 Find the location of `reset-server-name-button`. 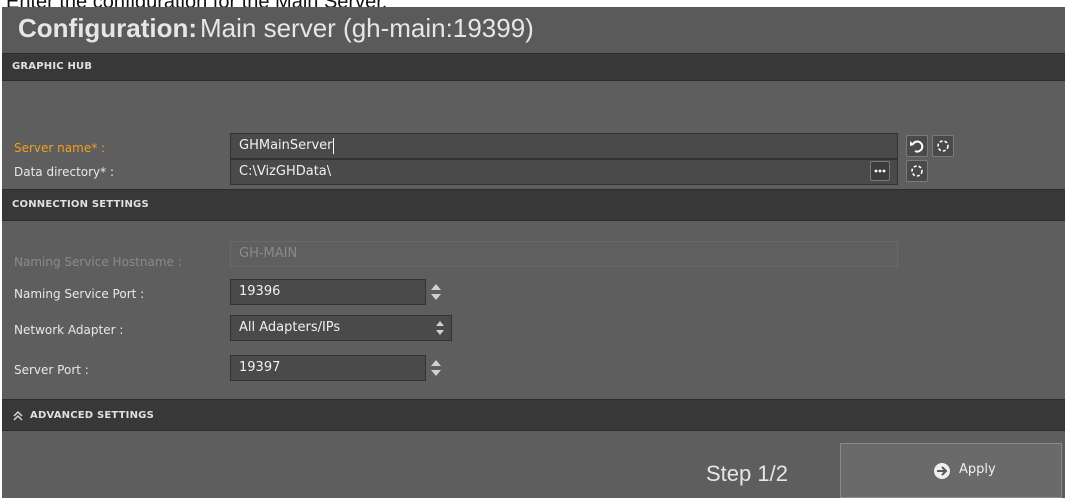

reset-server-name-button is located at coordinates (943, 146).